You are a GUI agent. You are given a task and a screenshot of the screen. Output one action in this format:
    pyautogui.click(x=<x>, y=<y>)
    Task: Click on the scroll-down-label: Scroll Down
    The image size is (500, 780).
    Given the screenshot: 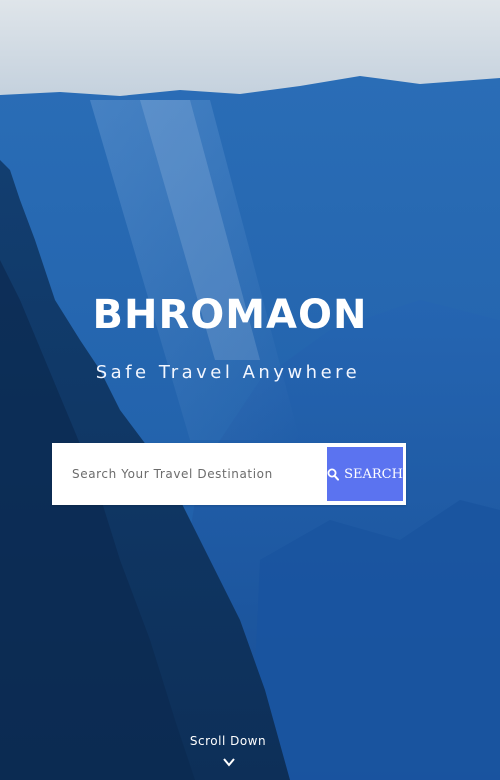 What is the action you would take?
    pyautogui.click(x=228, y=741)
    